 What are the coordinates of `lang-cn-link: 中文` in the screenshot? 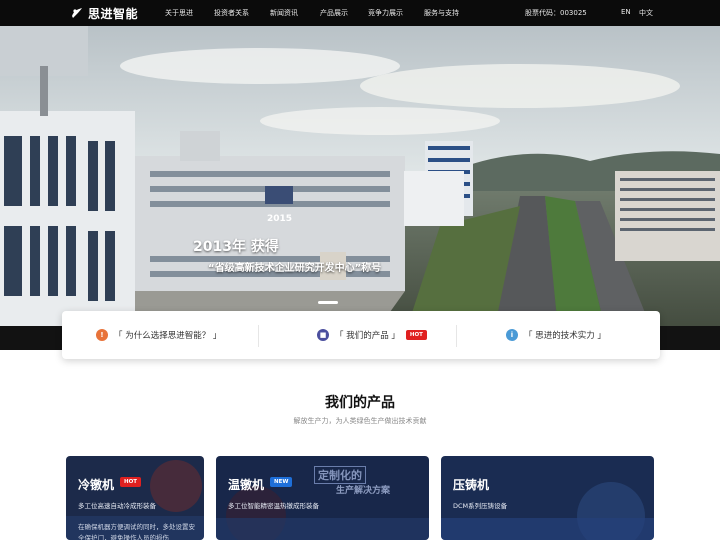 It's located at (646, 13).